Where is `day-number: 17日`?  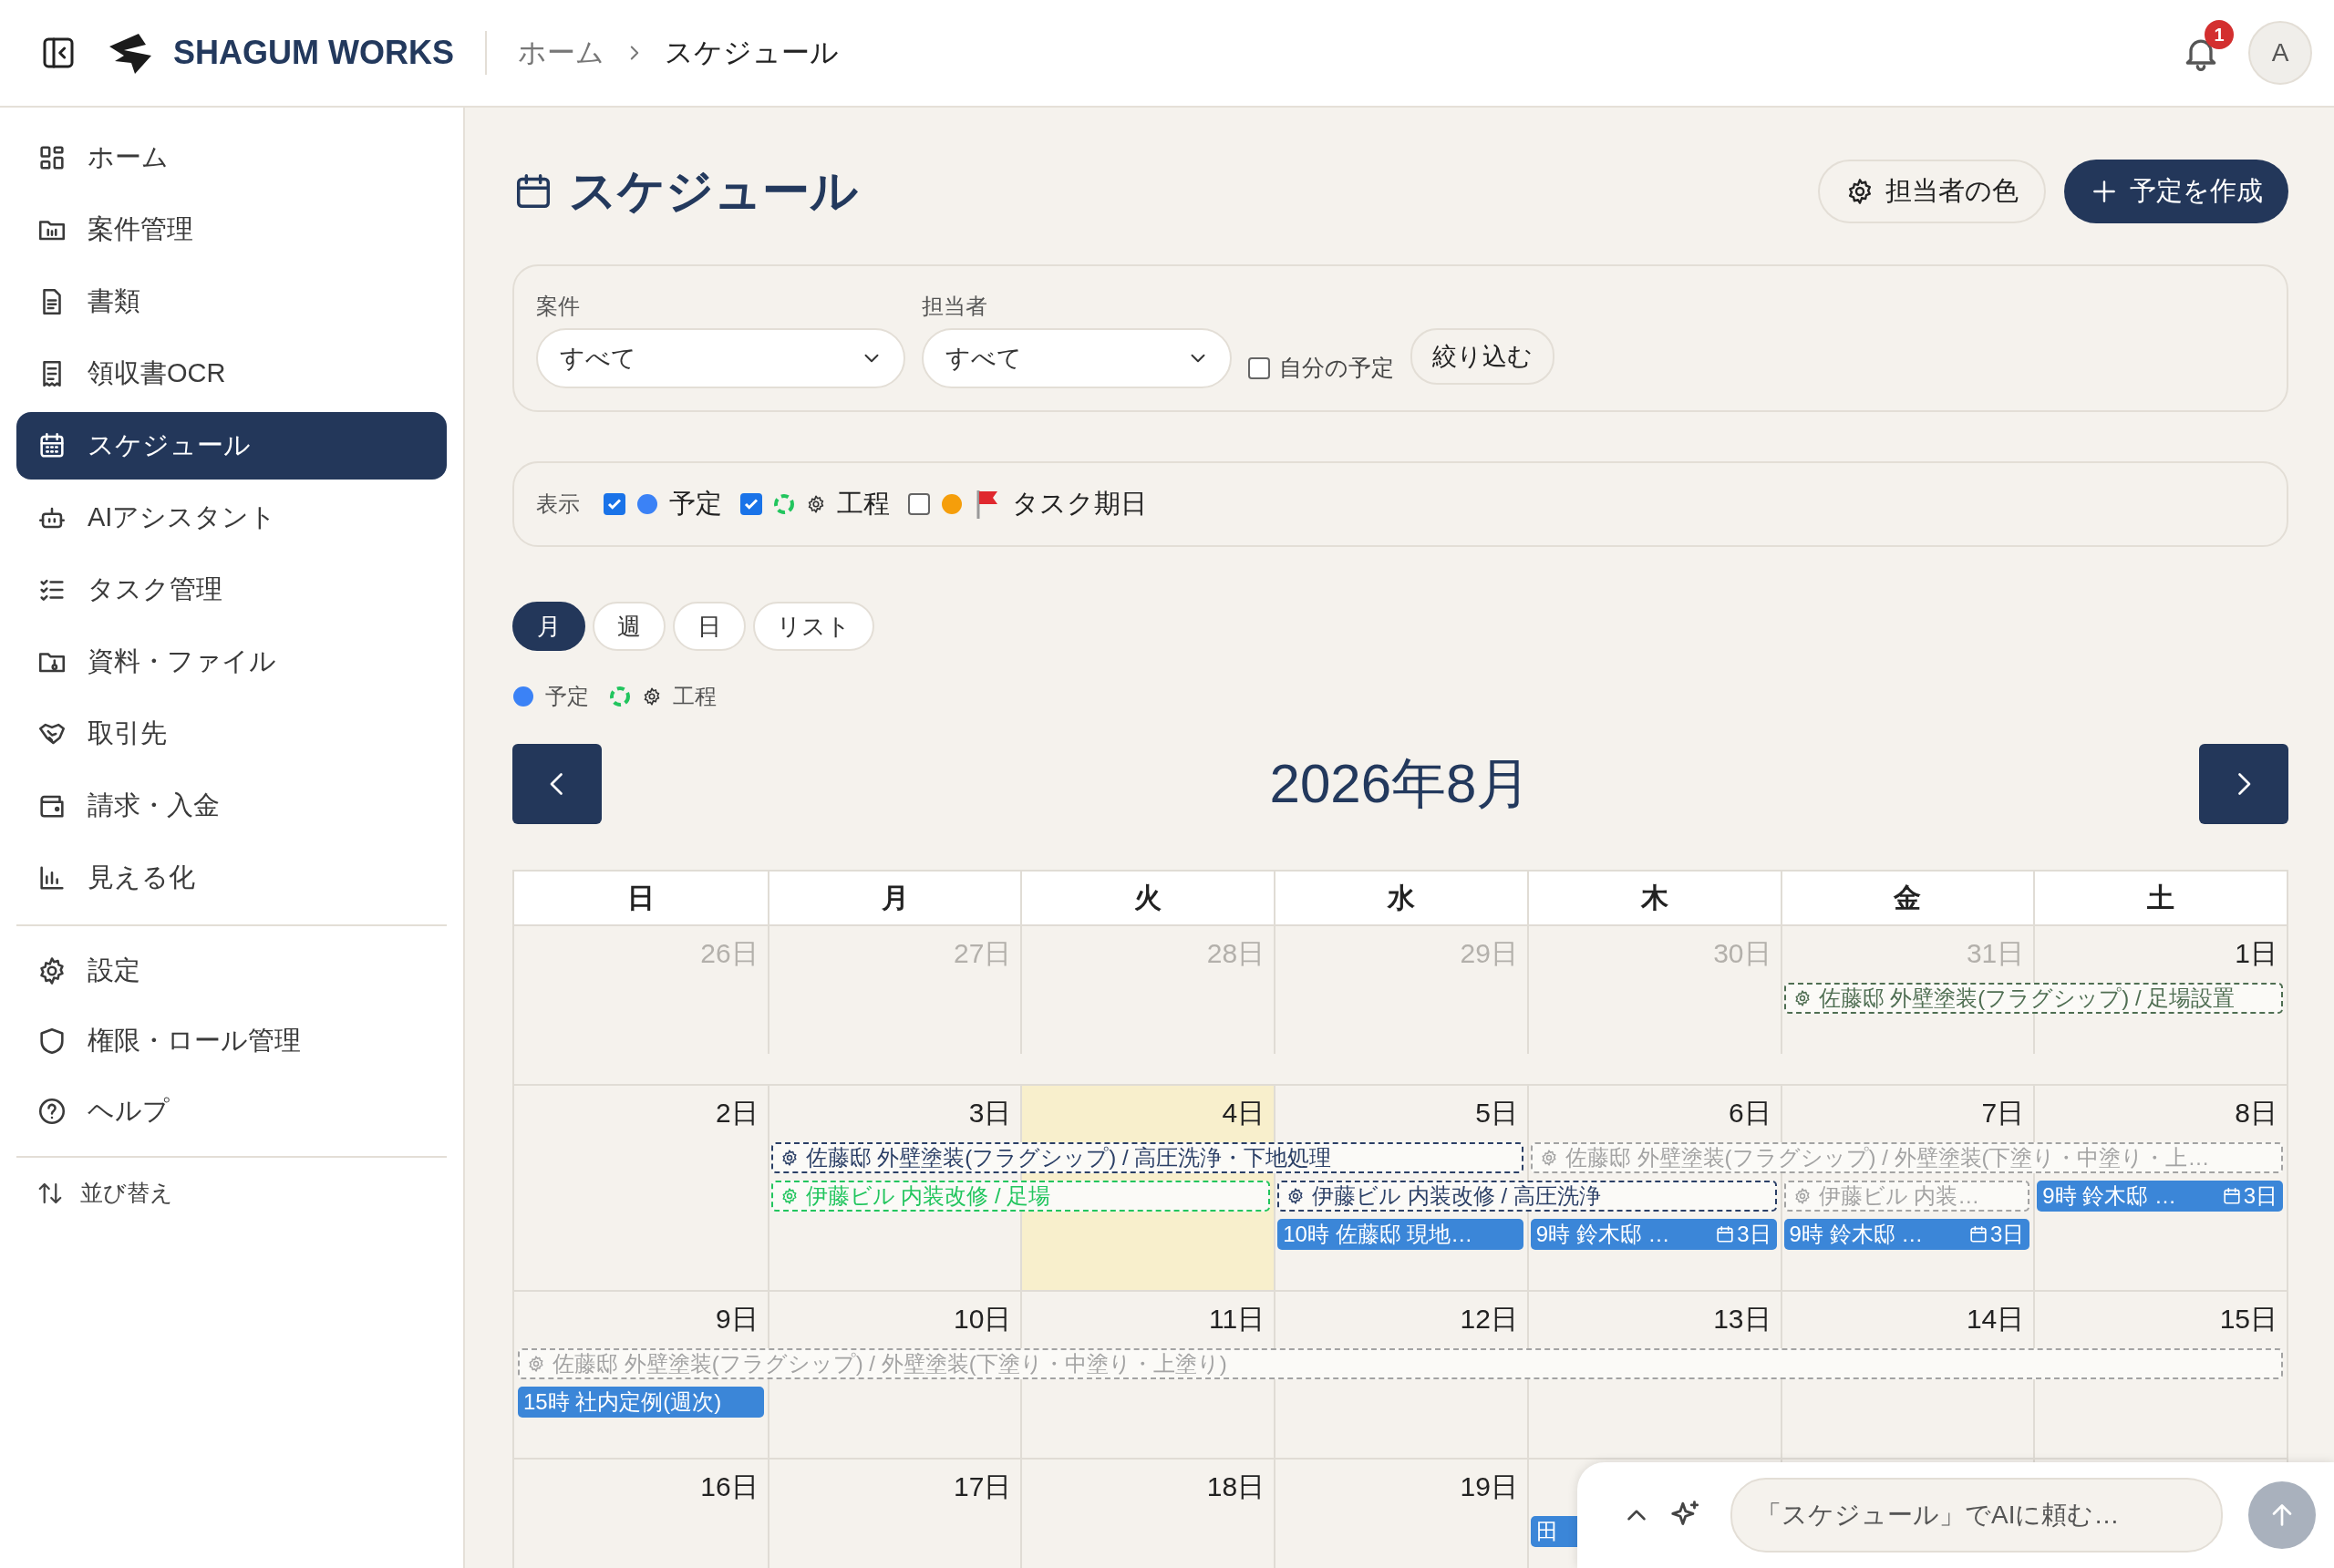
day-number: 17日 is located at coordinates (983, 1486).